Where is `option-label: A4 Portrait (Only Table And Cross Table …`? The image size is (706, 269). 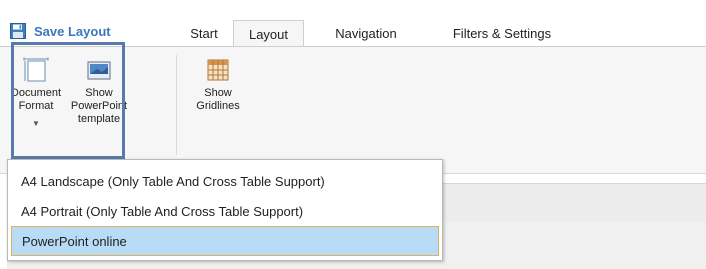 option-label: A4 Portrait (Only Table And Cross Table … is located at coordinates (162, 211).